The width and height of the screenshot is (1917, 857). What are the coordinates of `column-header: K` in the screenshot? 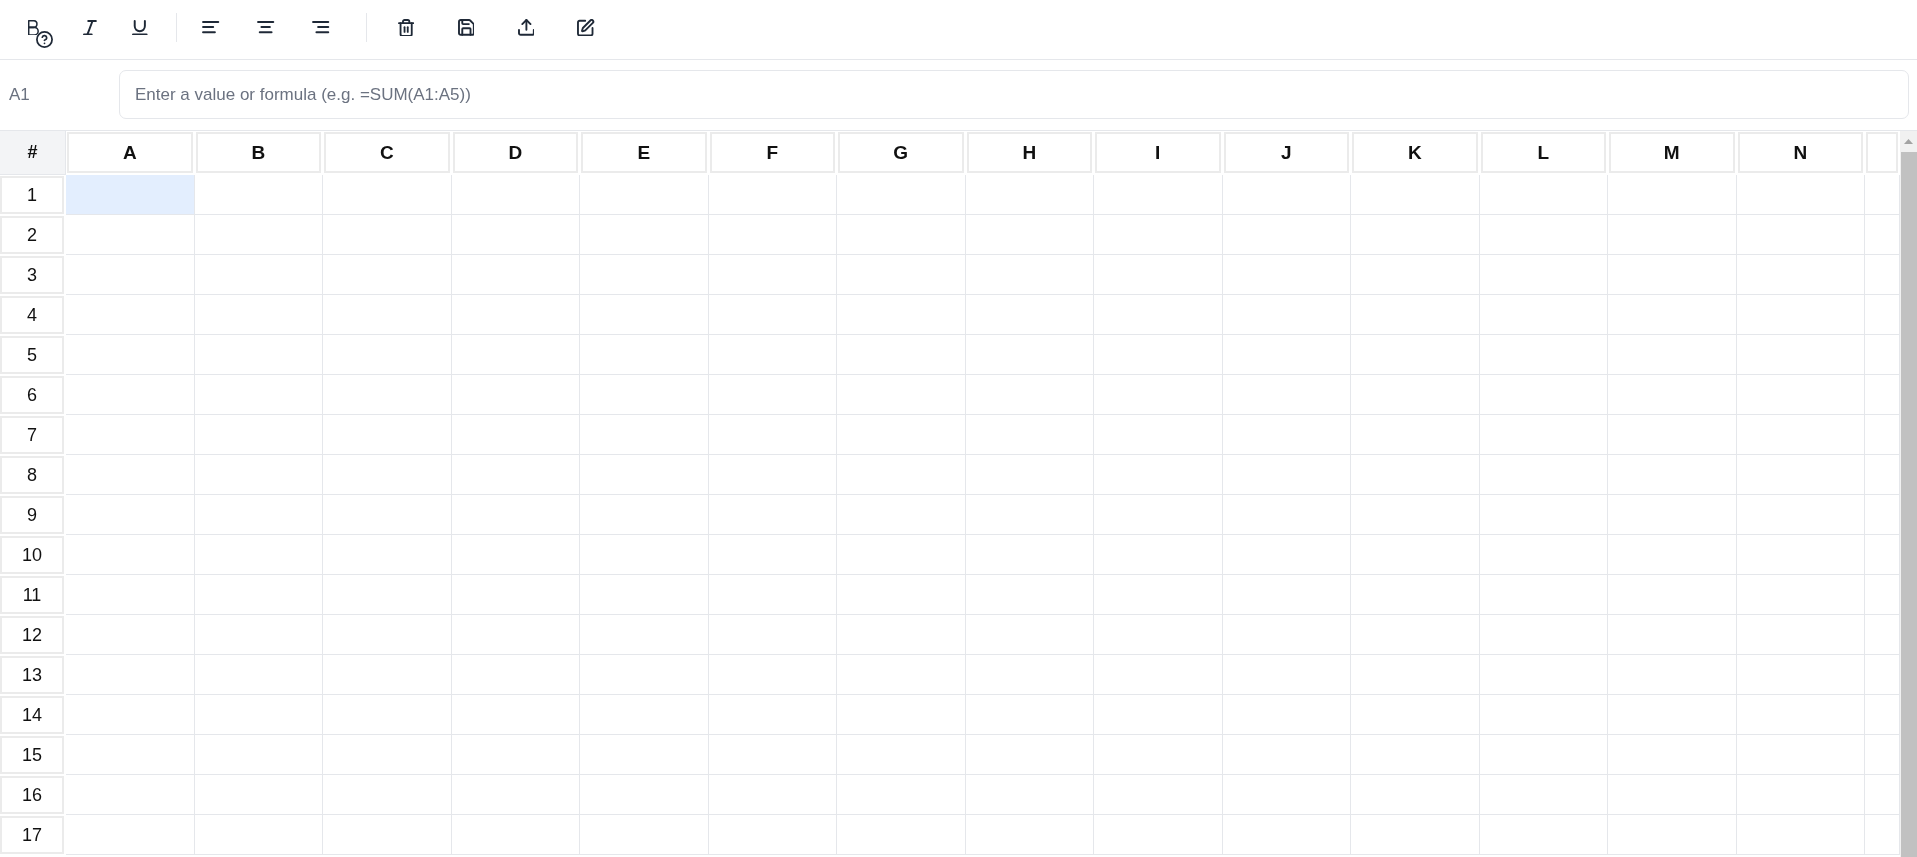 It's located at (1415, 152).